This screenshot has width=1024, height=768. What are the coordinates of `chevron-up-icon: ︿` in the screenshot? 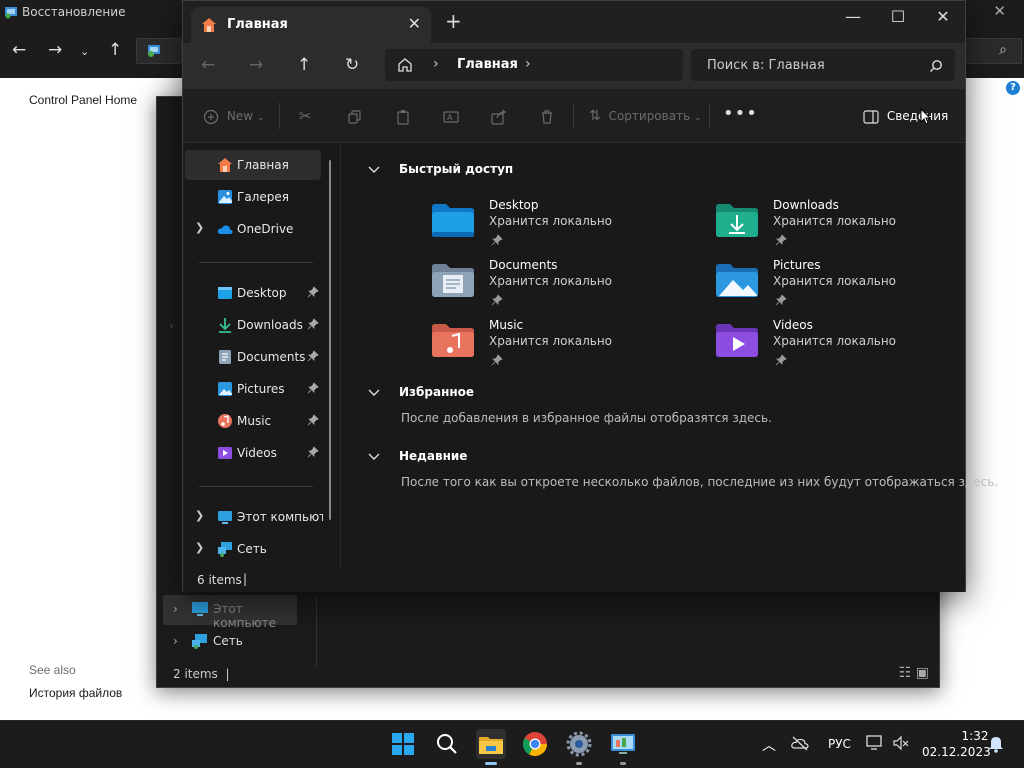 It's located at (769, 745).